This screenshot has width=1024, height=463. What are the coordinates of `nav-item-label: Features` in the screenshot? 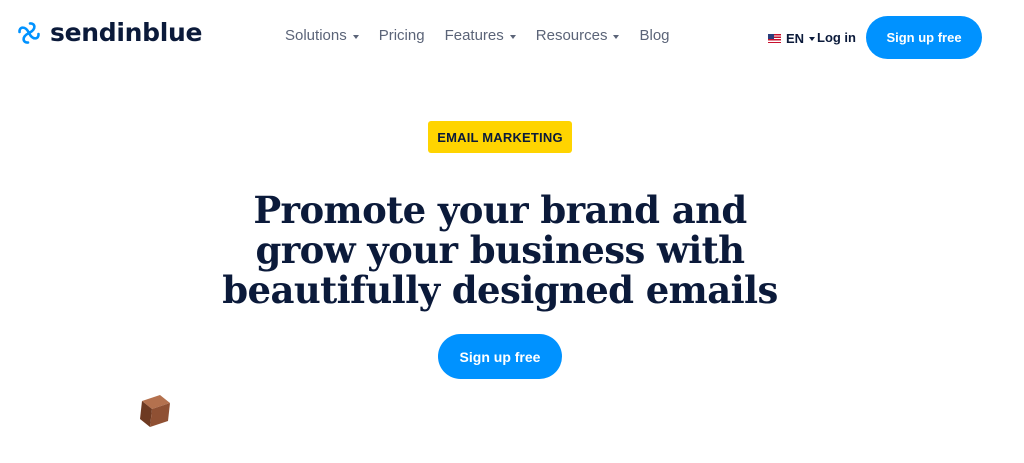 It's located at (474, 35).